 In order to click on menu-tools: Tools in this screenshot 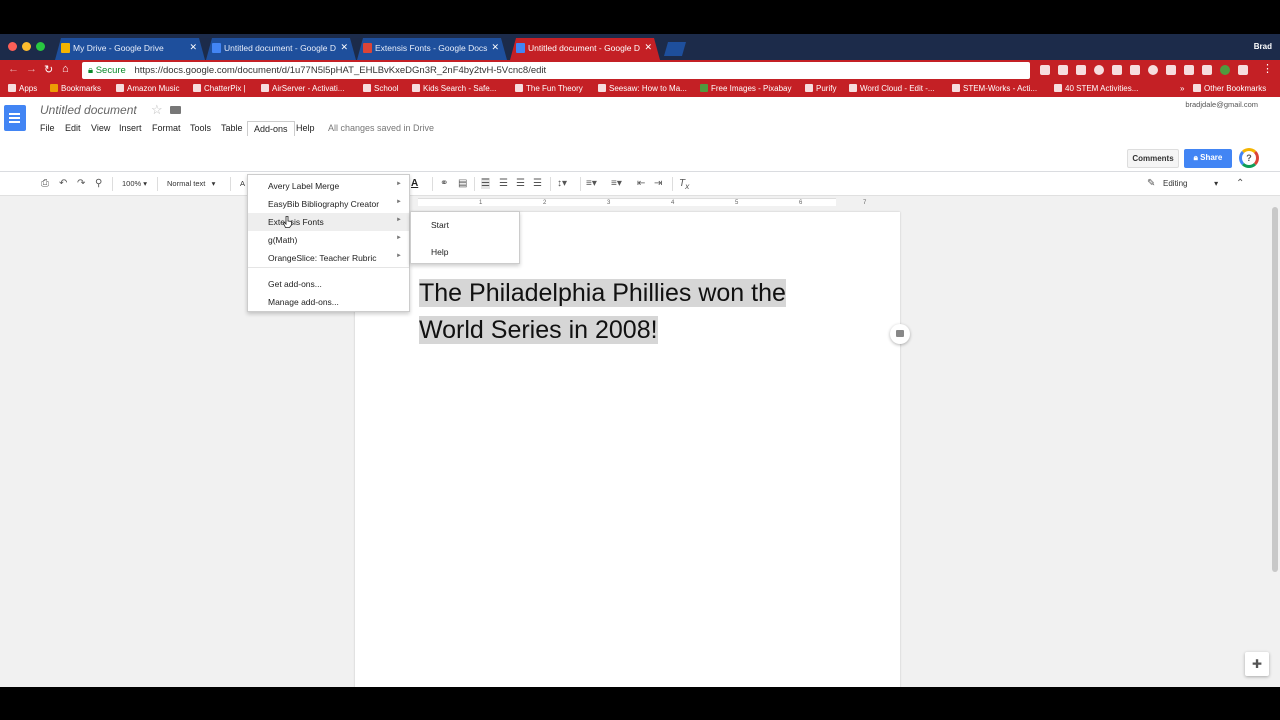, I will do `click(200, 128)`.